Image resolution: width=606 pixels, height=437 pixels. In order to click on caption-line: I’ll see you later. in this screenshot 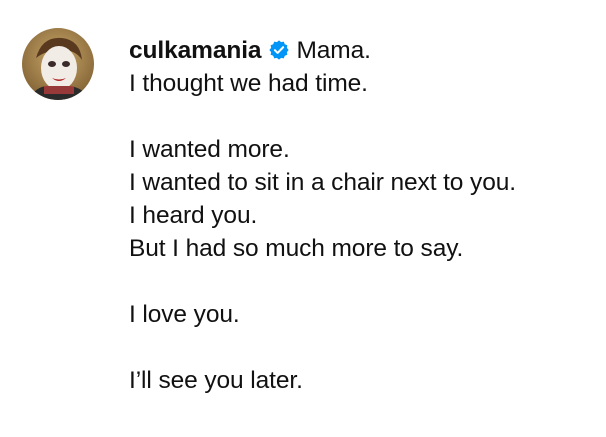, I will do `click(216, 380)`.